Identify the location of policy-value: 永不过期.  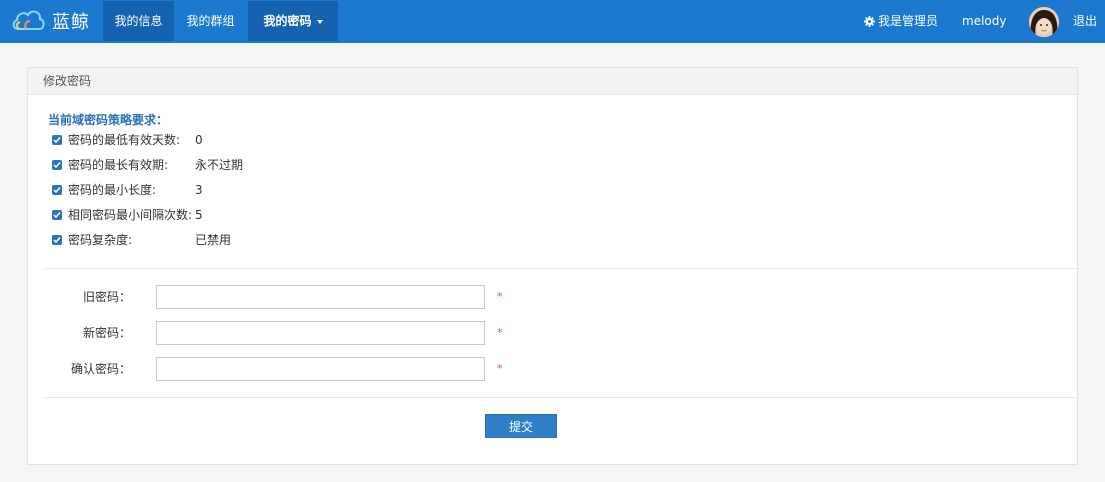
(219, 165).